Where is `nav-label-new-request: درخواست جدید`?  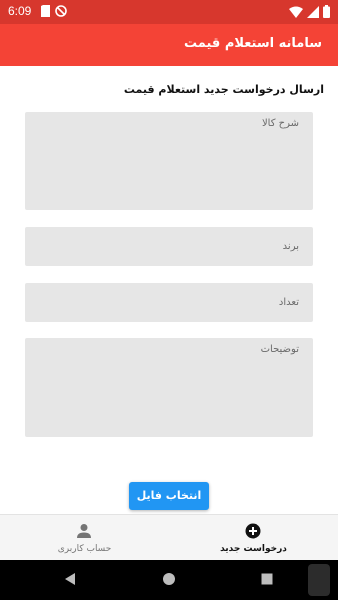
nav-label-new-request: درخواست جدید is located at coordinates (253, 549).